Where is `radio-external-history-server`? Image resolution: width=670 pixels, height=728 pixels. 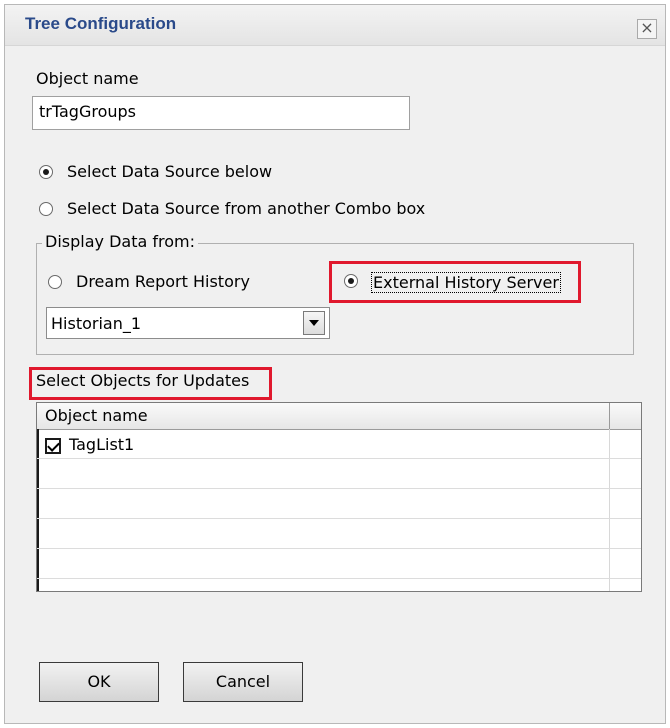 radio-external-history-server is located at coordinates (351, 281).